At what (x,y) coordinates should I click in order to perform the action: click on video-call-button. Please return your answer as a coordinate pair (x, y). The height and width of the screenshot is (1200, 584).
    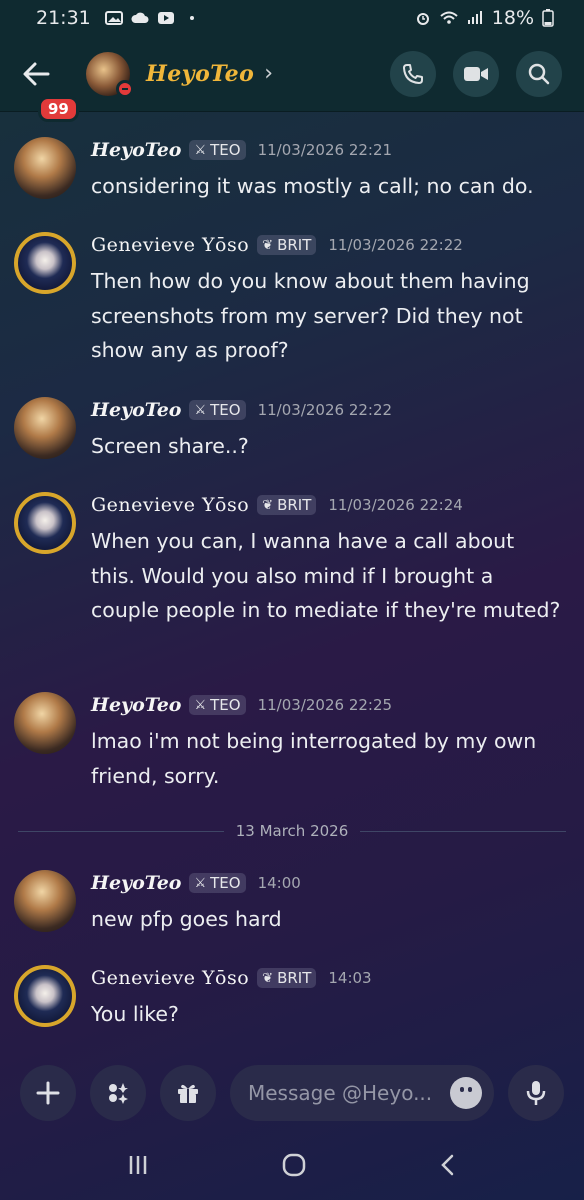
    Looking at the image, I should click on (476, 73).